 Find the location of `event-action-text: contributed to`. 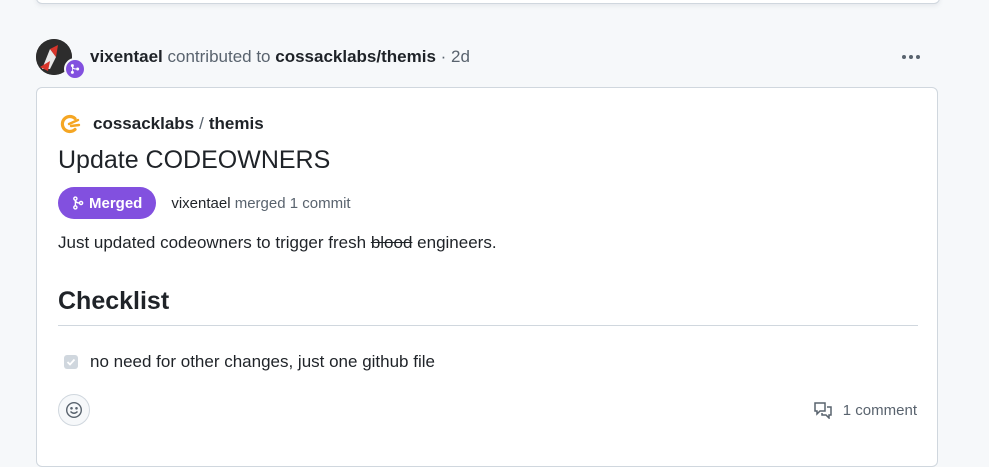

event-action-text: contributed to is located at coordinates (219, 56).